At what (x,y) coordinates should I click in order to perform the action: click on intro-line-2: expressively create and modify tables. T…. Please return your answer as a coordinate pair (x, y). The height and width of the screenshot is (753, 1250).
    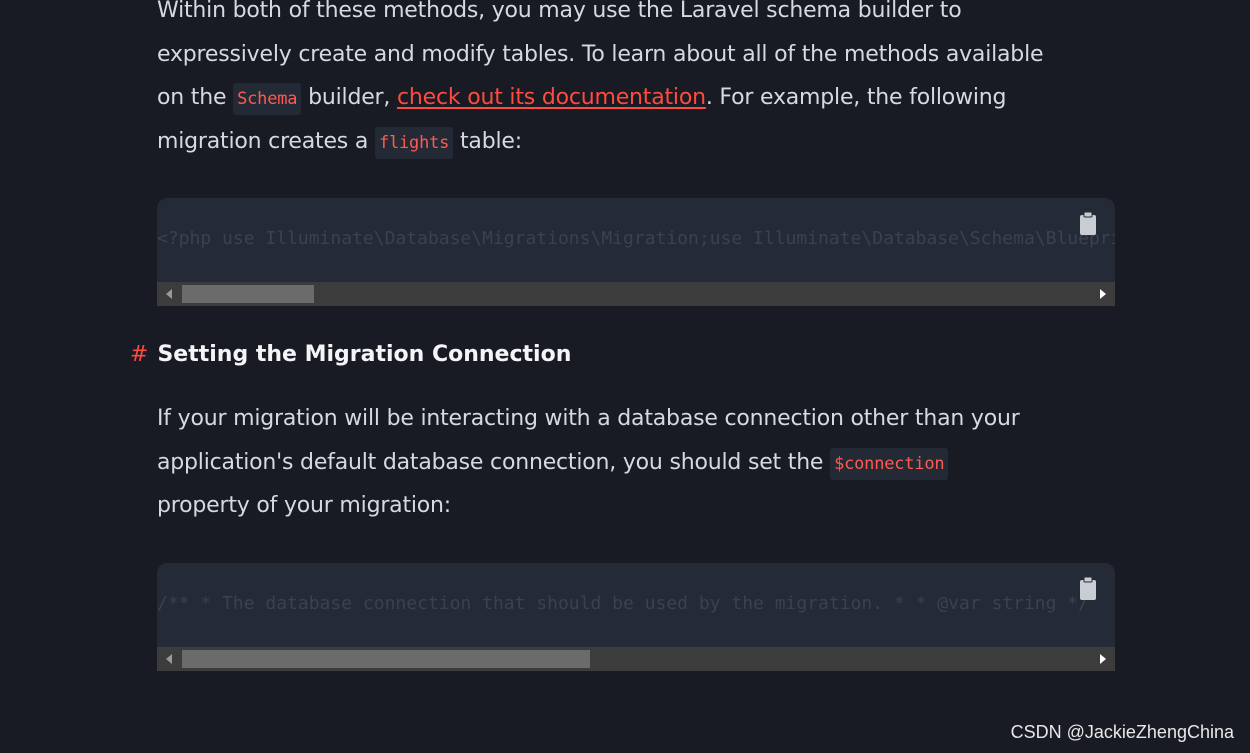
    Looking at the image, I should click on (600, 54).